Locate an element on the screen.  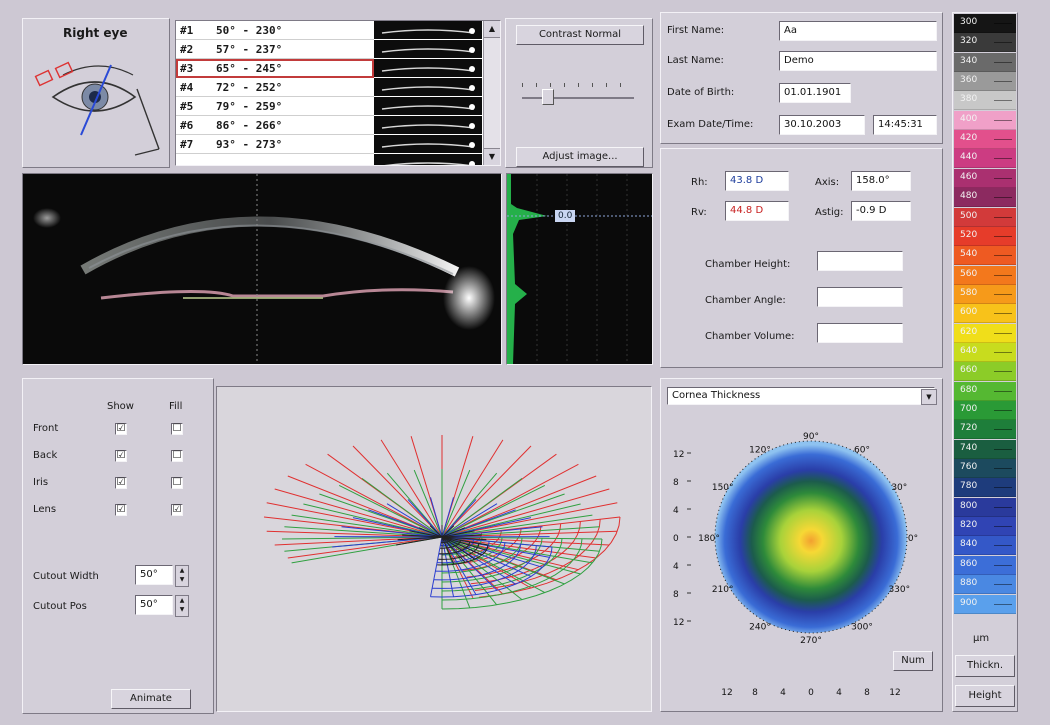
cutout-pos-stepper-icon: ▲ ▼ is located at coordinates (182, 606).